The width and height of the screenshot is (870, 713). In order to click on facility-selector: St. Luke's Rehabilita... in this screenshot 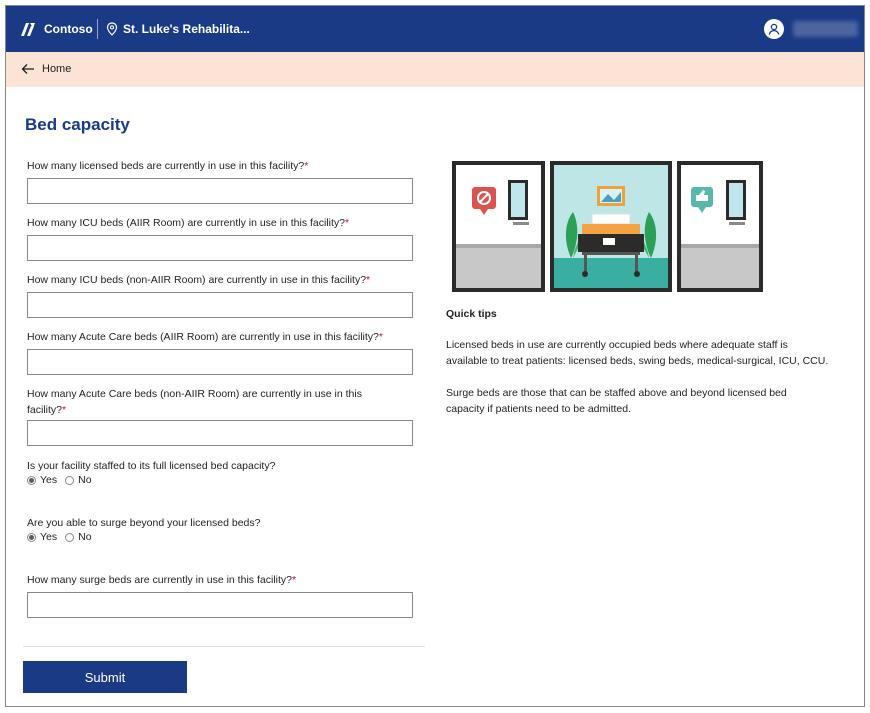, I will do `click(178, 29)`.